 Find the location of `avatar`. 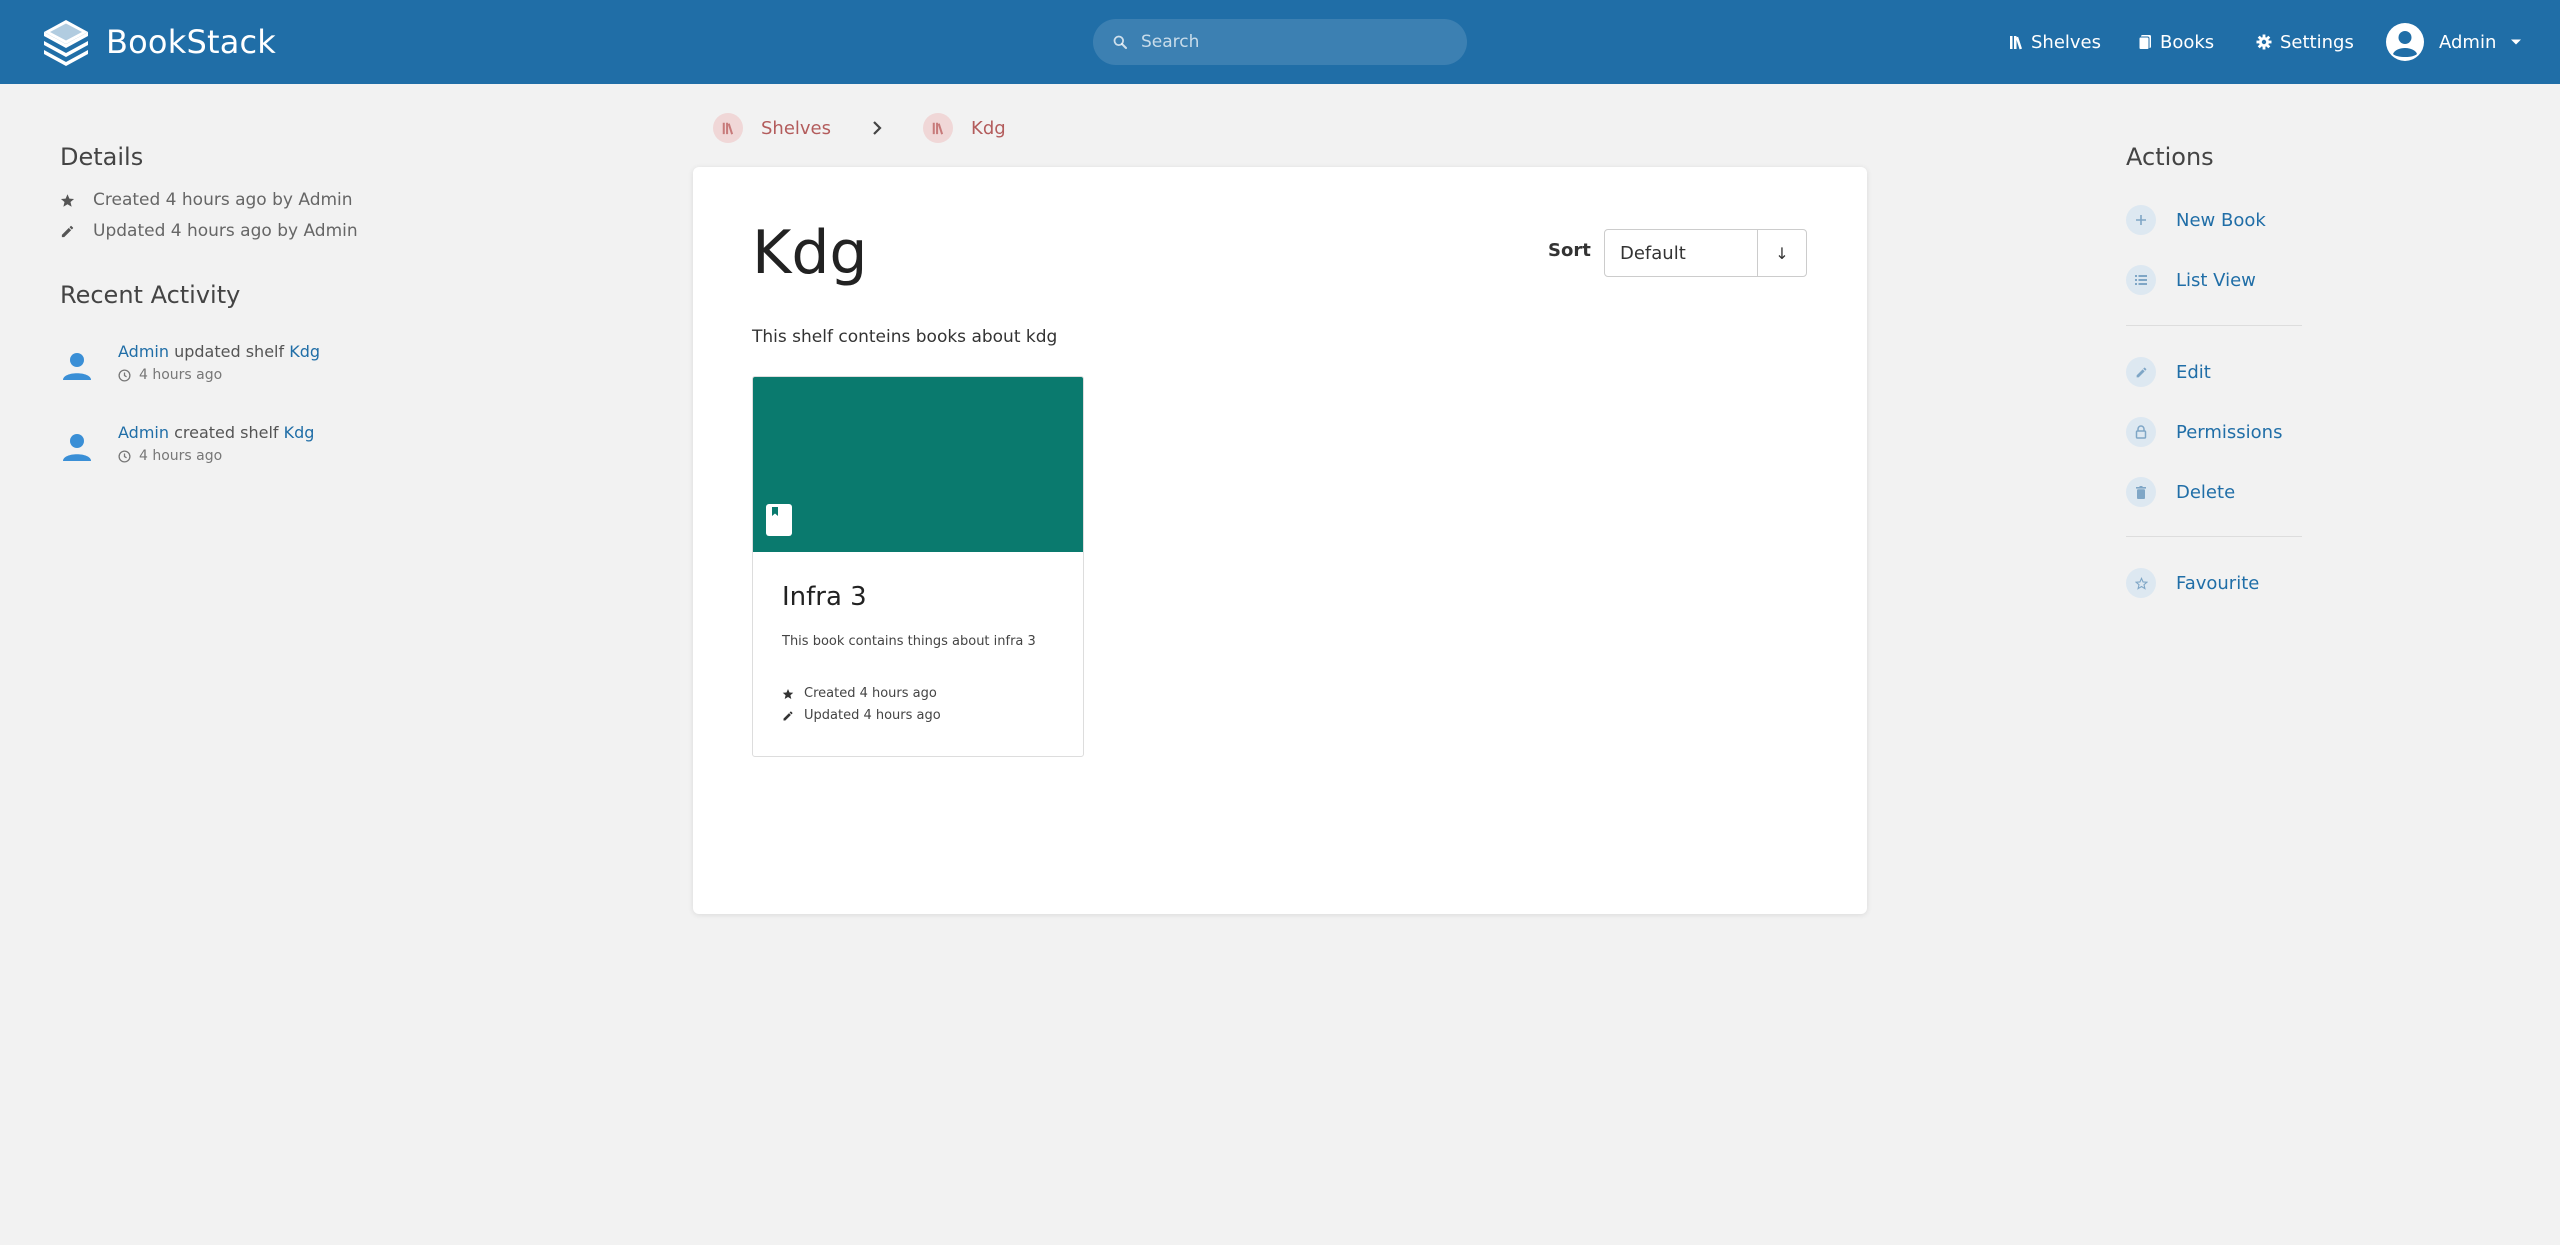

avatar is located at coordinates (2405, 42).